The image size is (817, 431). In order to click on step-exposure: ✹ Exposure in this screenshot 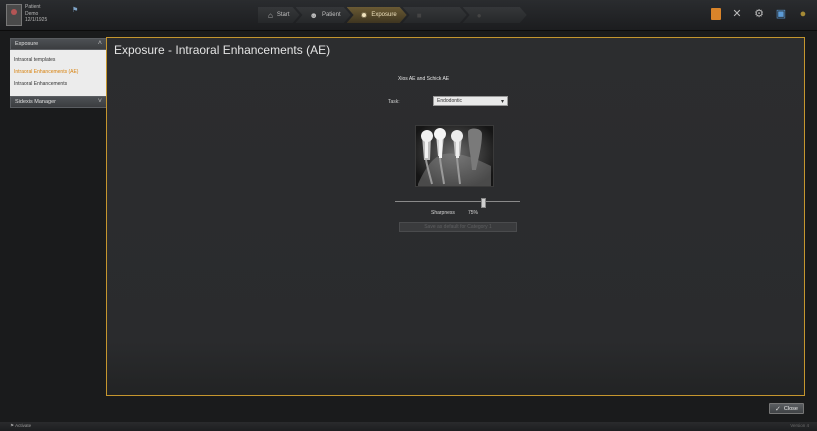, I will do `click(377, 15)`.